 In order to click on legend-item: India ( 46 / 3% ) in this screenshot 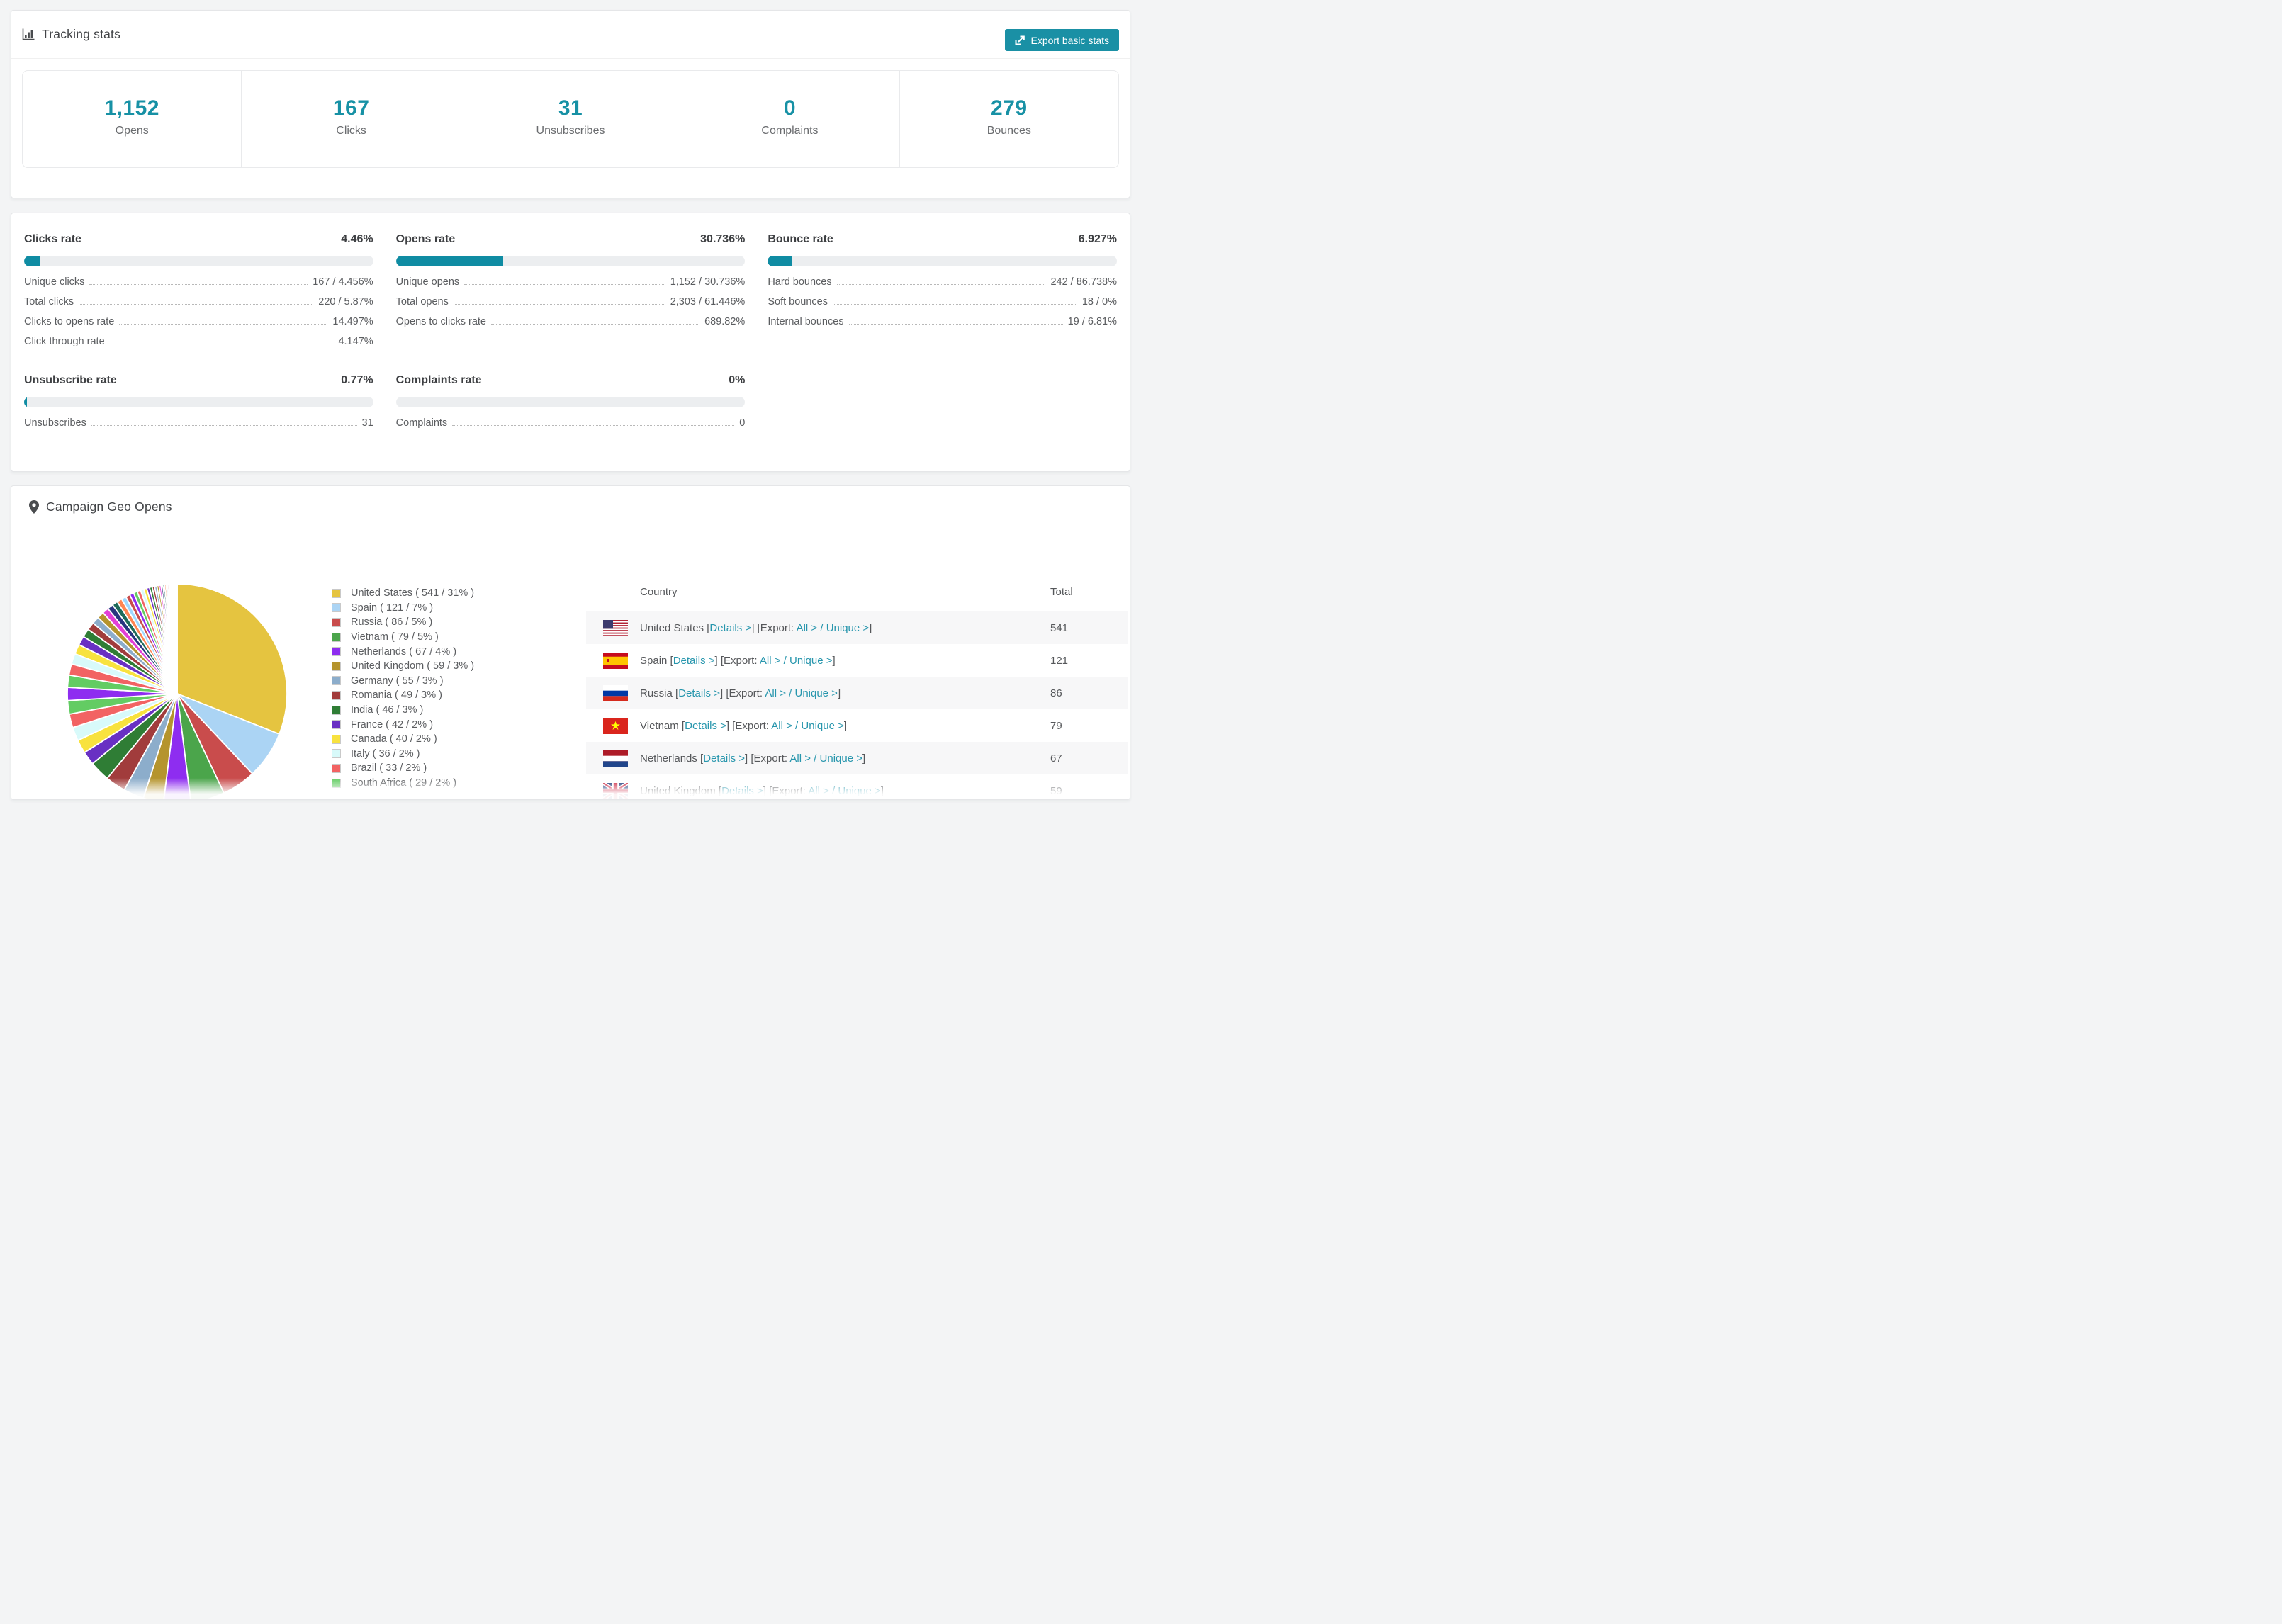, I will do `click(403, 711)`.